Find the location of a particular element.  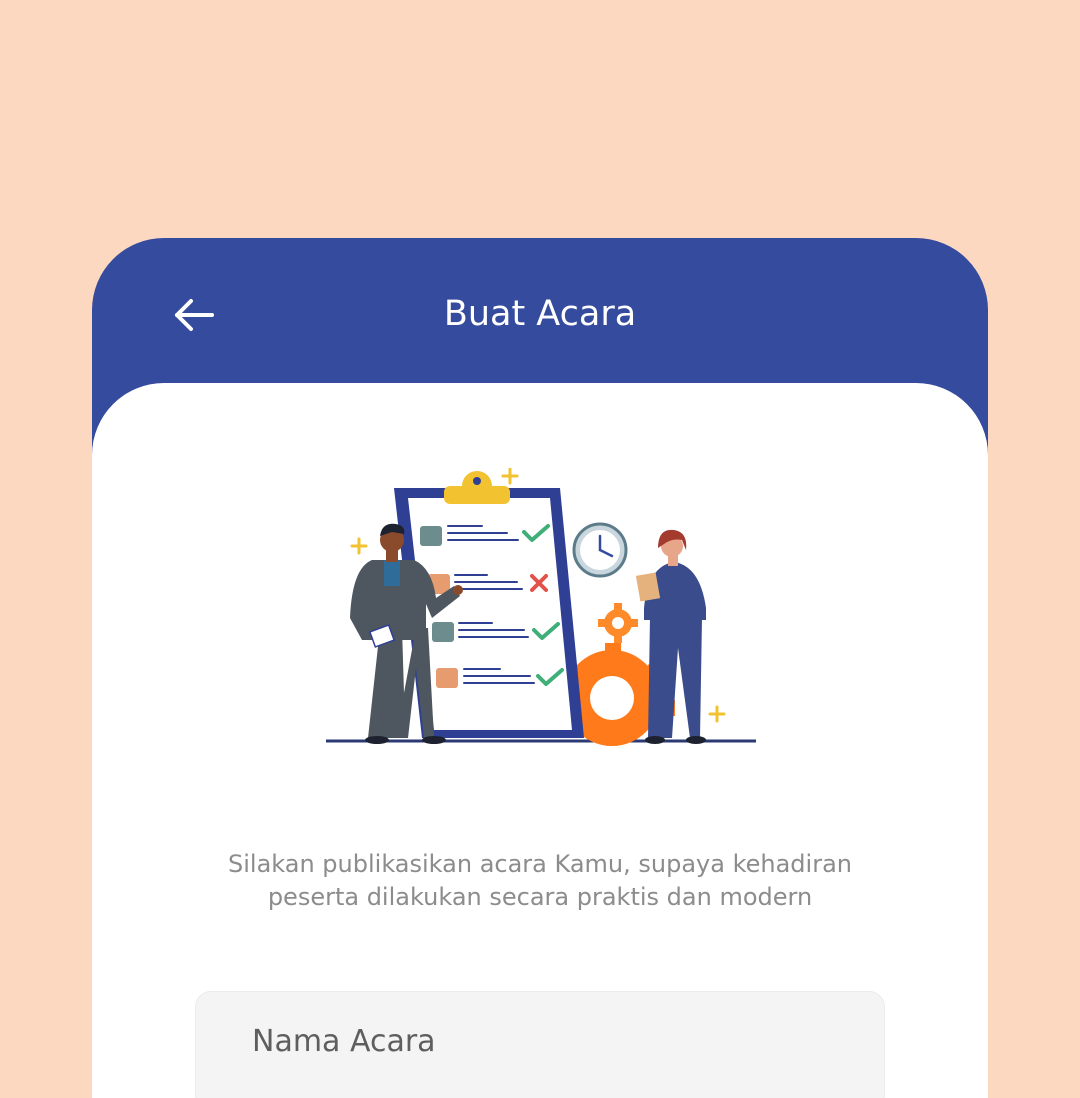

small-gear-icon is located at coordinates (618, 623).